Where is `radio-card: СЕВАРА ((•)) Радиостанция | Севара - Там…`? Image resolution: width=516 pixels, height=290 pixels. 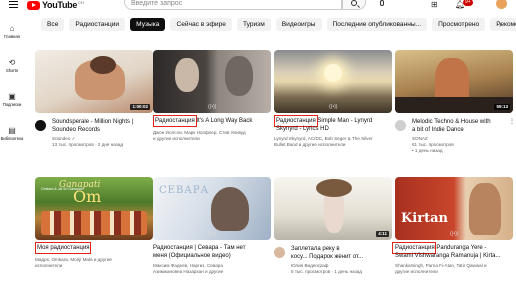 radio-card: СЕВАРА ((•)) Радиостанция | Севара - Там… is located at coordinates (212, 233).